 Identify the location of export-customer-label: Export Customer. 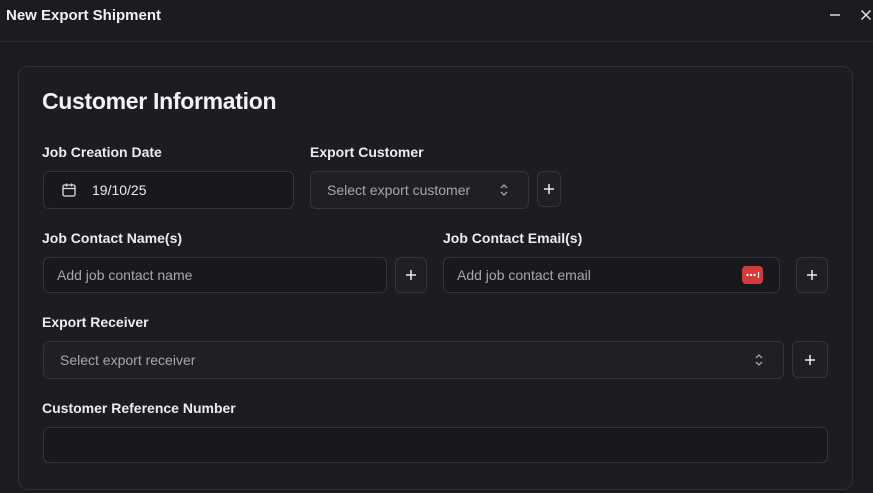
(367, 152).